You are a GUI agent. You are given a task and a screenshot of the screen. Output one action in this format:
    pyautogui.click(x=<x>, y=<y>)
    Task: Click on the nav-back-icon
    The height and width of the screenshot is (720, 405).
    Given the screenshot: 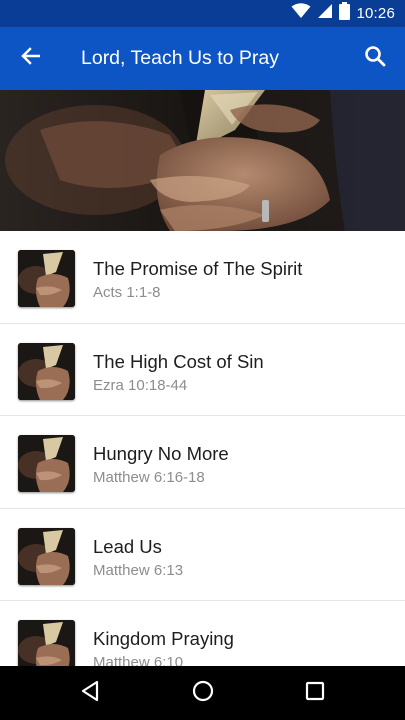 What is the action you would take?
    pyautogui.click(x=90, y=693)
    